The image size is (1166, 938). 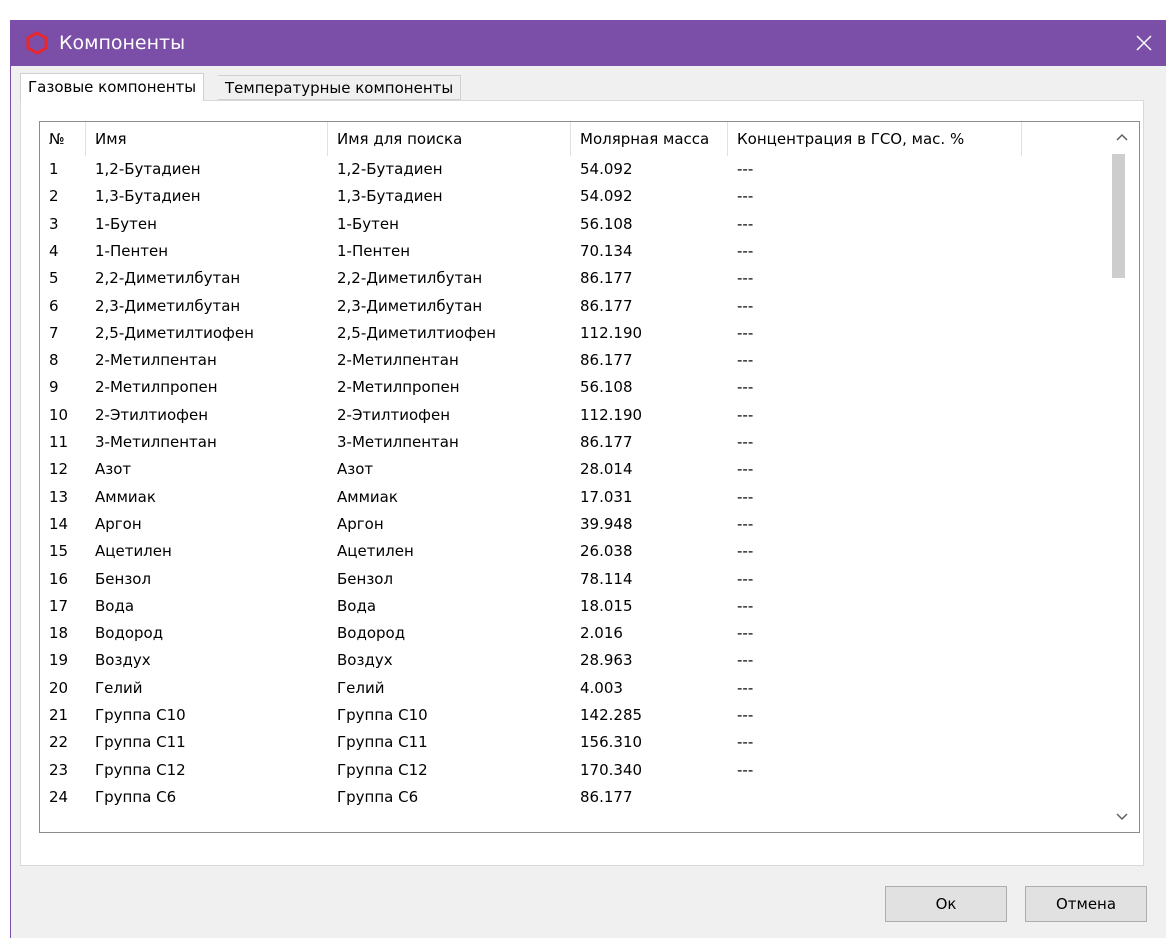 I want to click on close-button, so click(x=1143, y=43).